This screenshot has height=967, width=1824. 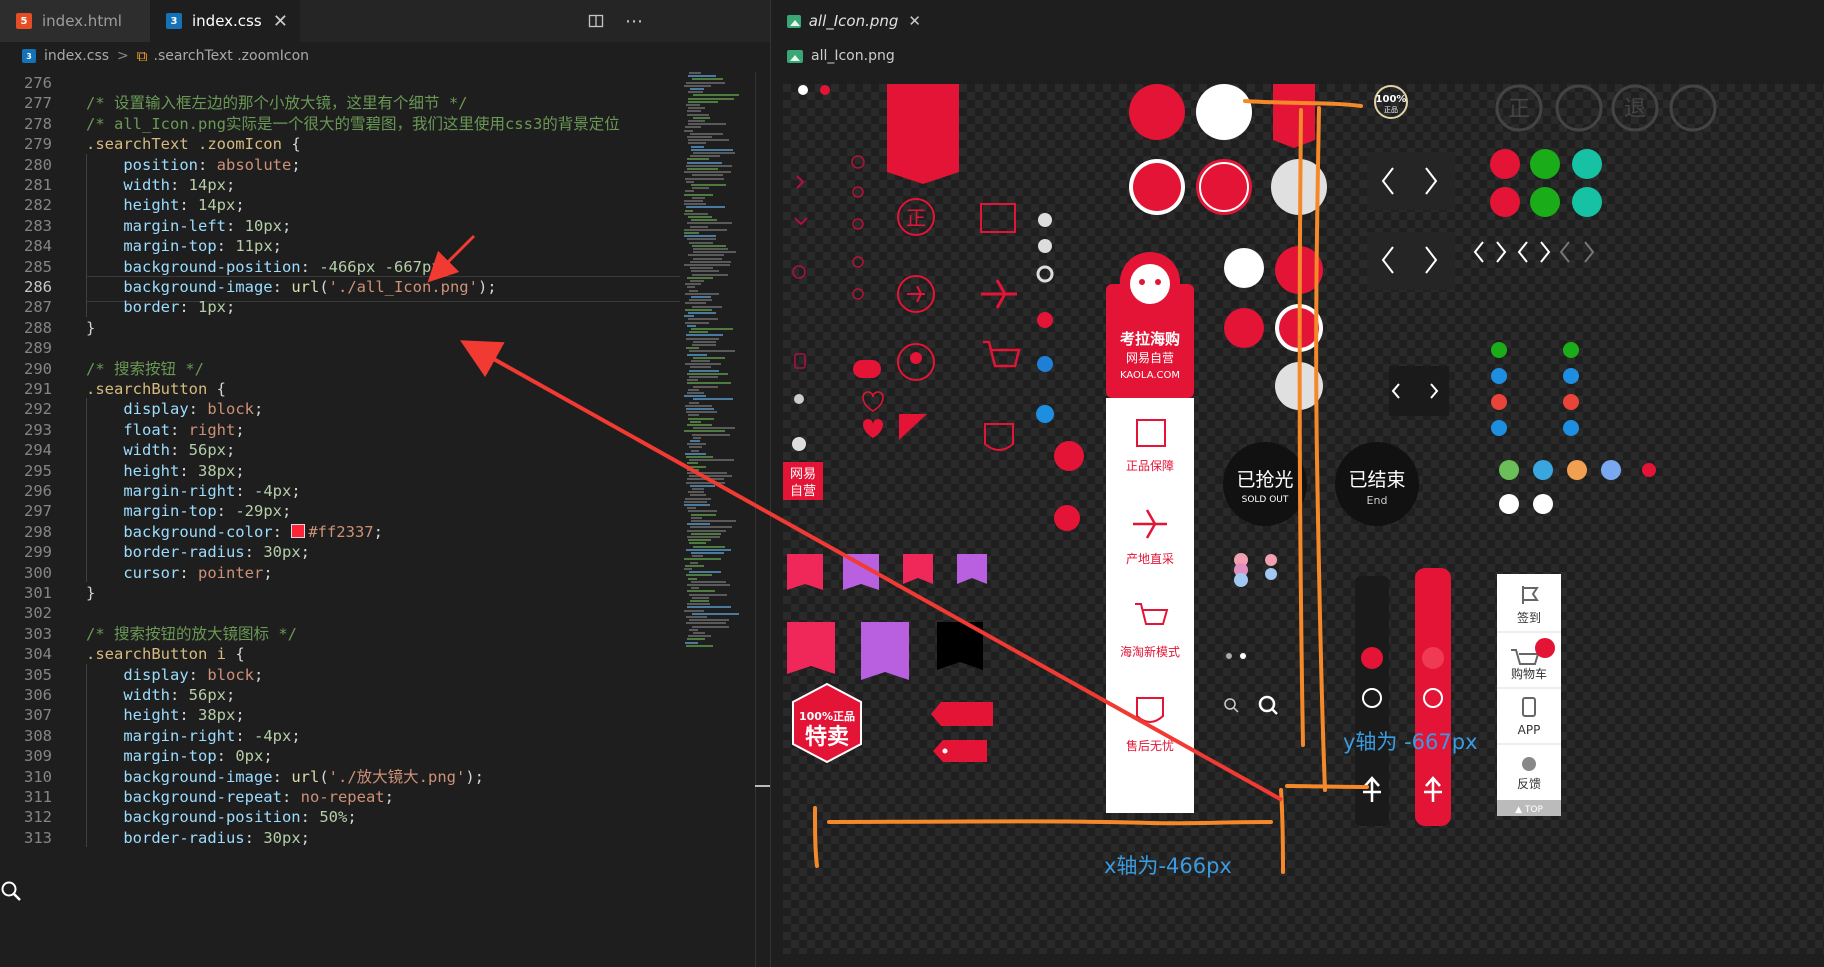 I want to click on shield-icon, so click(x=999, y=437).